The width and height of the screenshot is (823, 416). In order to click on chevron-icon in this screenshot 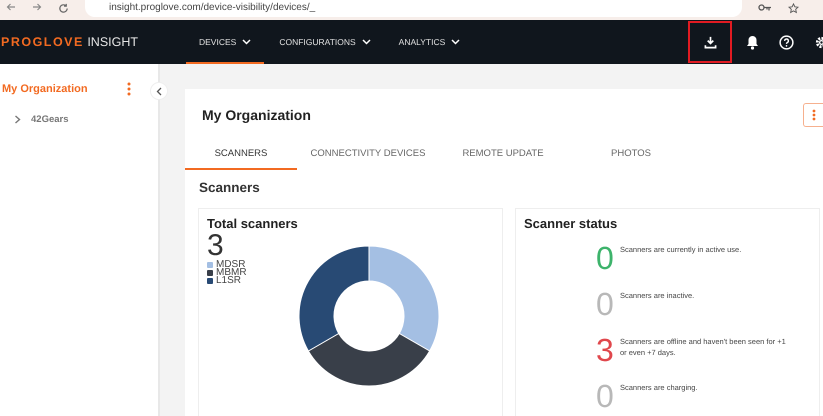, I will do `click(17, 119)`.